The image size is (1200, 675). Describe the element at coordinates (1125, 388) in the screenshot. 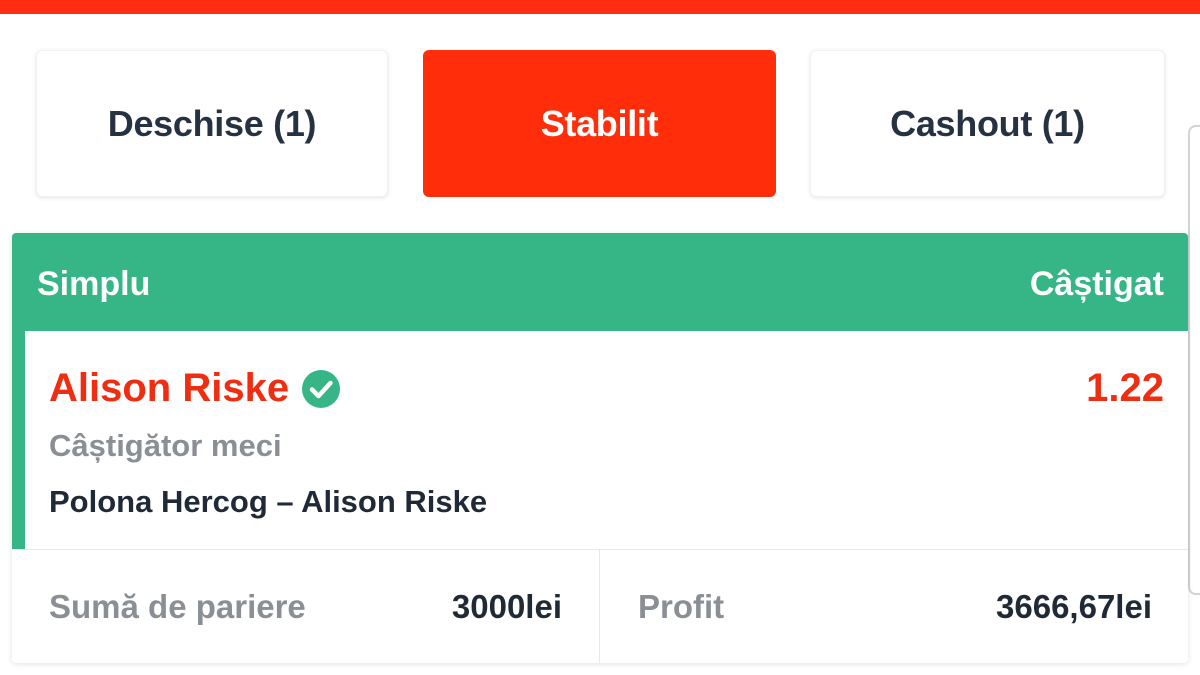

I see `selection-odds: 1.22` at that location.